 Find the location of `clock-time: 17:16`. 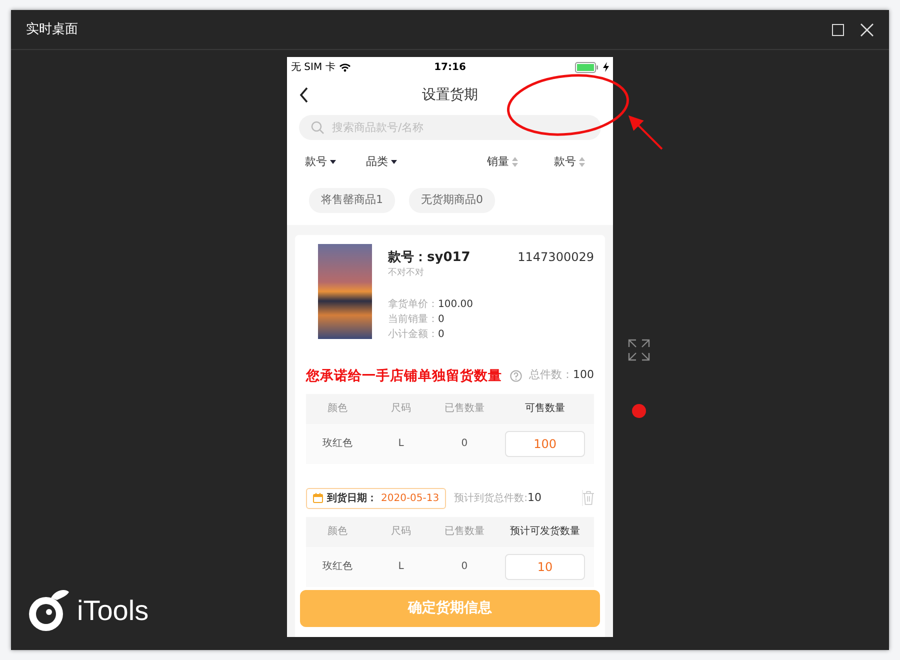

clock-time: 17:16 is located at coordinates (450, 67).